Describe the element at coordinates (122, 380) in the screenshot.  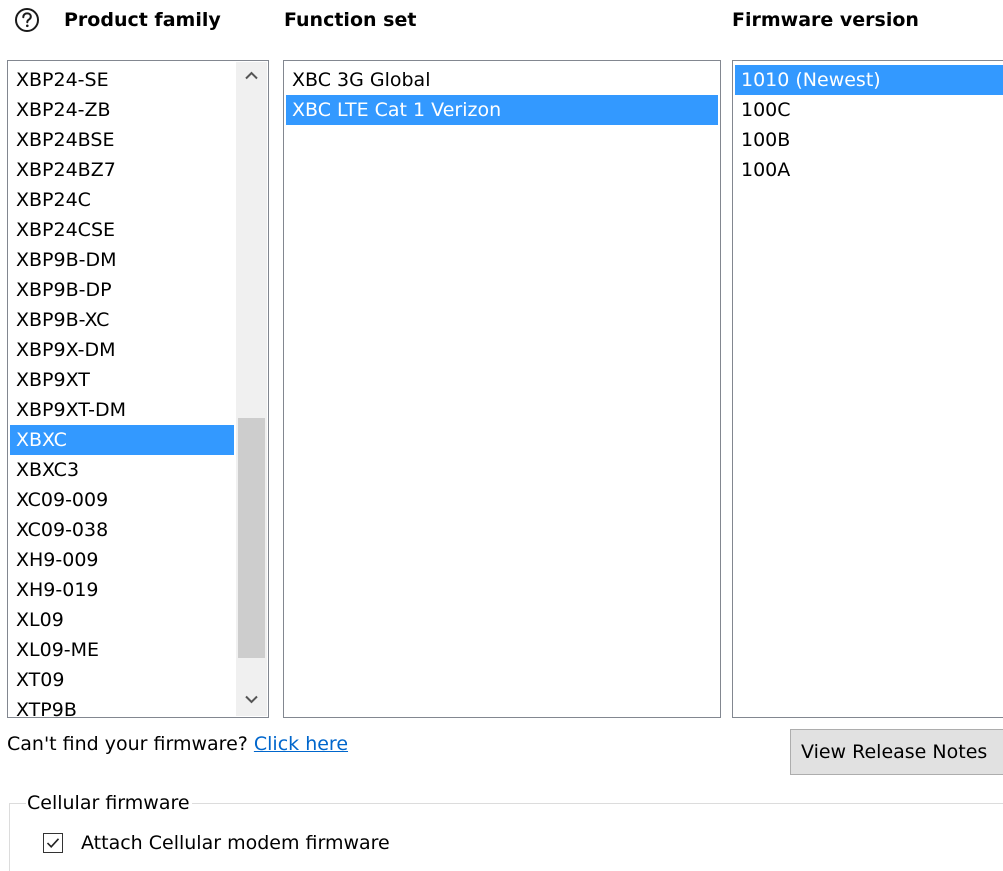
I see `product-family-list-item: XBP9XT` at that location.